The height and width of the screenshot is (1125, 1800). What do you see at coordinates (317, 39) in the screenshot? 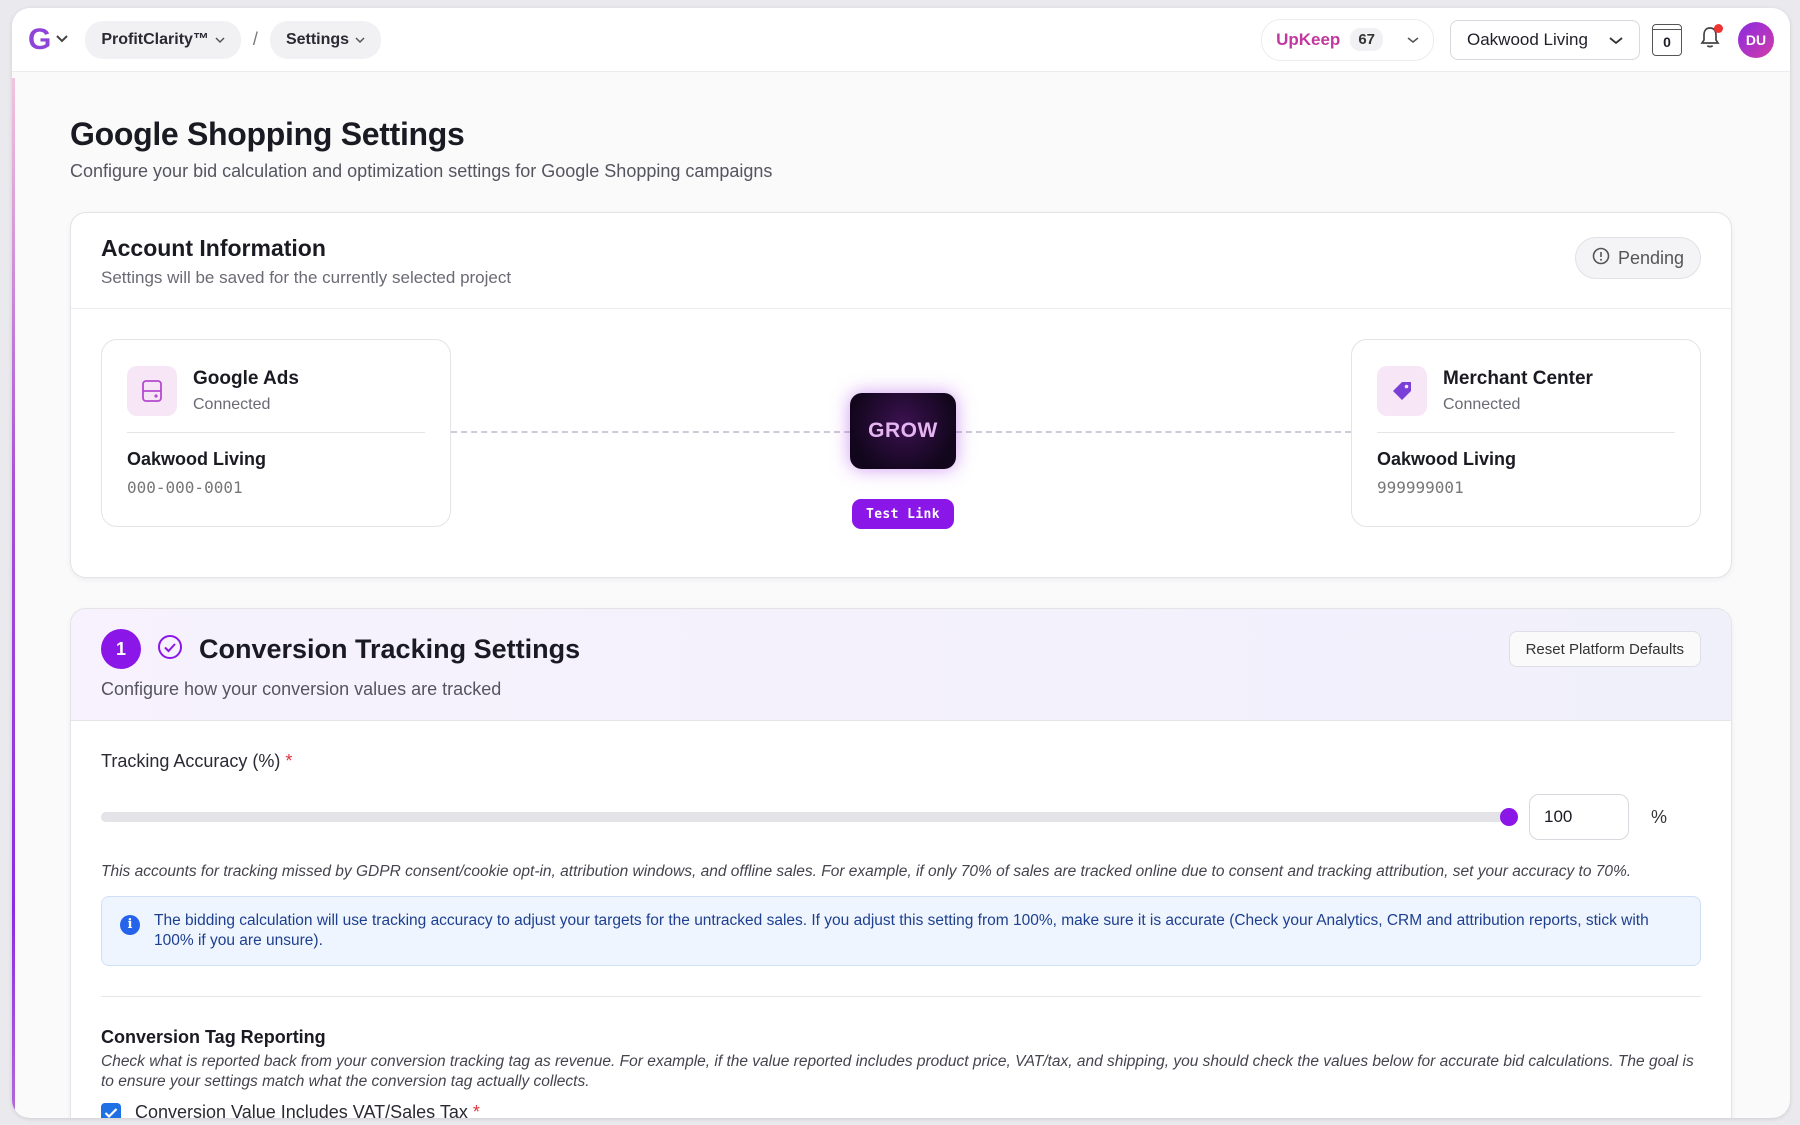
I see `breadcrumb-label: Settings` at bounding box center [317, 39].